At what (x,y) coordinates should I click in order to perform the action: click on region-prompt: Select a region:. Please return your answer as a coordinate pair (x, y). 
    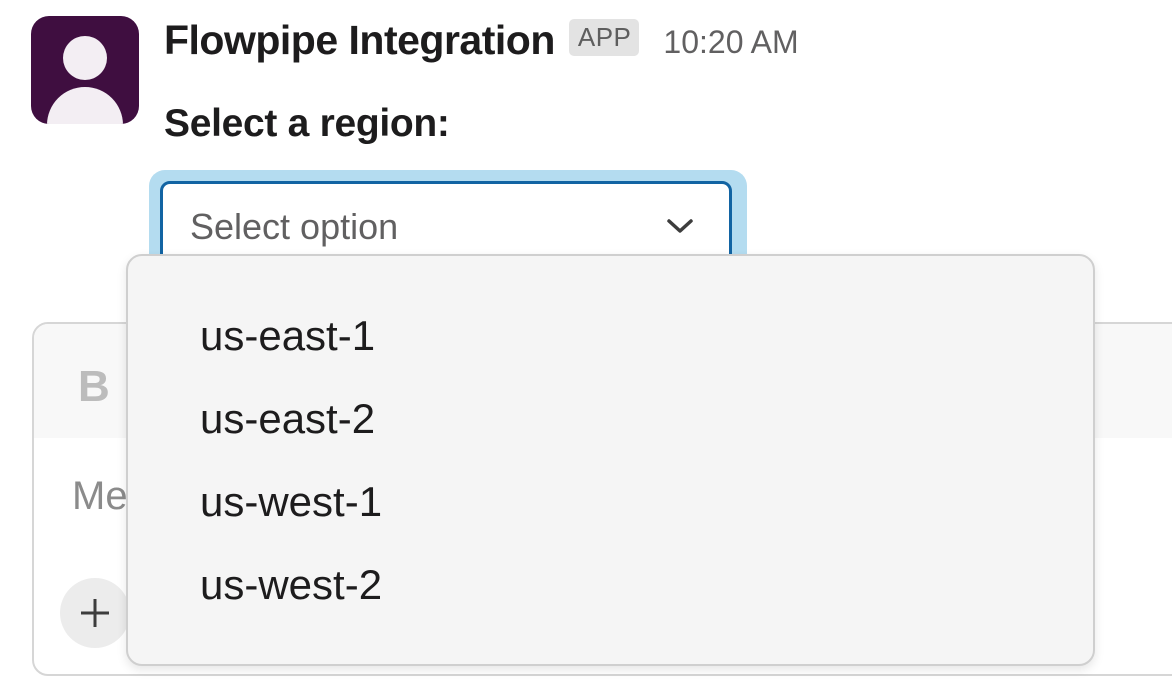
    Looking at the image, I should click on (307, 123).